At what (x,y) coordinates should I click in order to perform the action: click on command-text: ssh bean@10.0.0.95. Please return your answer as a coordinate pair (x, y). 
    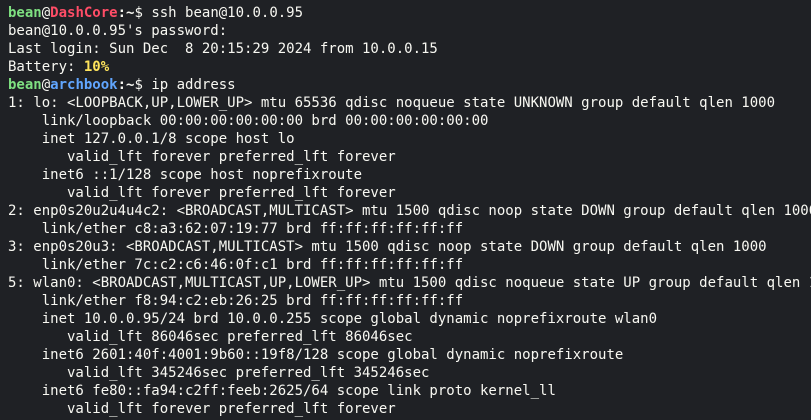
    Looking at the image, I should click on (227, 13).